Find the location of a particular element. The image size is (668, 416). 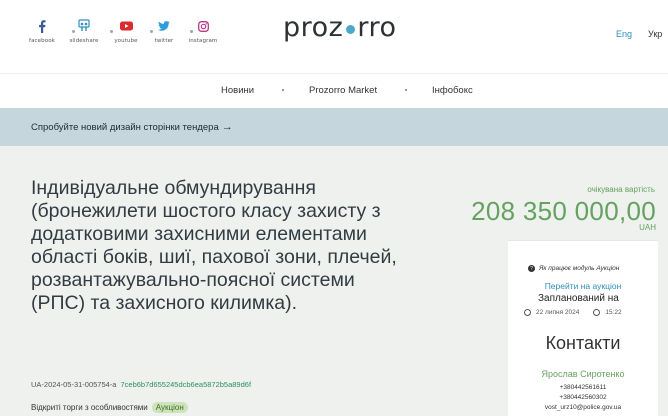

twitter-icon is located at coordinates (164, 26).